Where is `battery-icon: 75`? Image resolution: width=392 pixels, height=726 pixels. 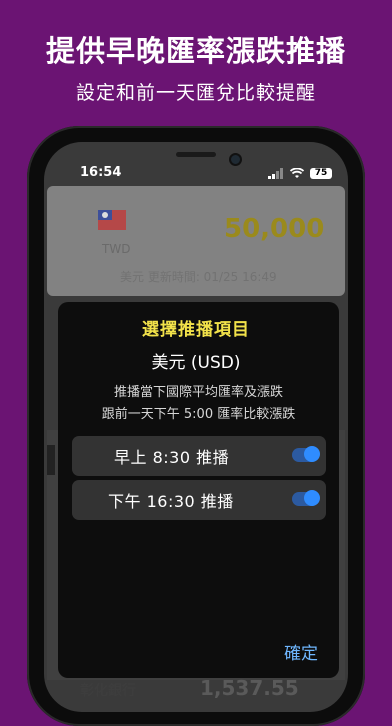
battery-icon: 75 is located at coordinates (321, 173).